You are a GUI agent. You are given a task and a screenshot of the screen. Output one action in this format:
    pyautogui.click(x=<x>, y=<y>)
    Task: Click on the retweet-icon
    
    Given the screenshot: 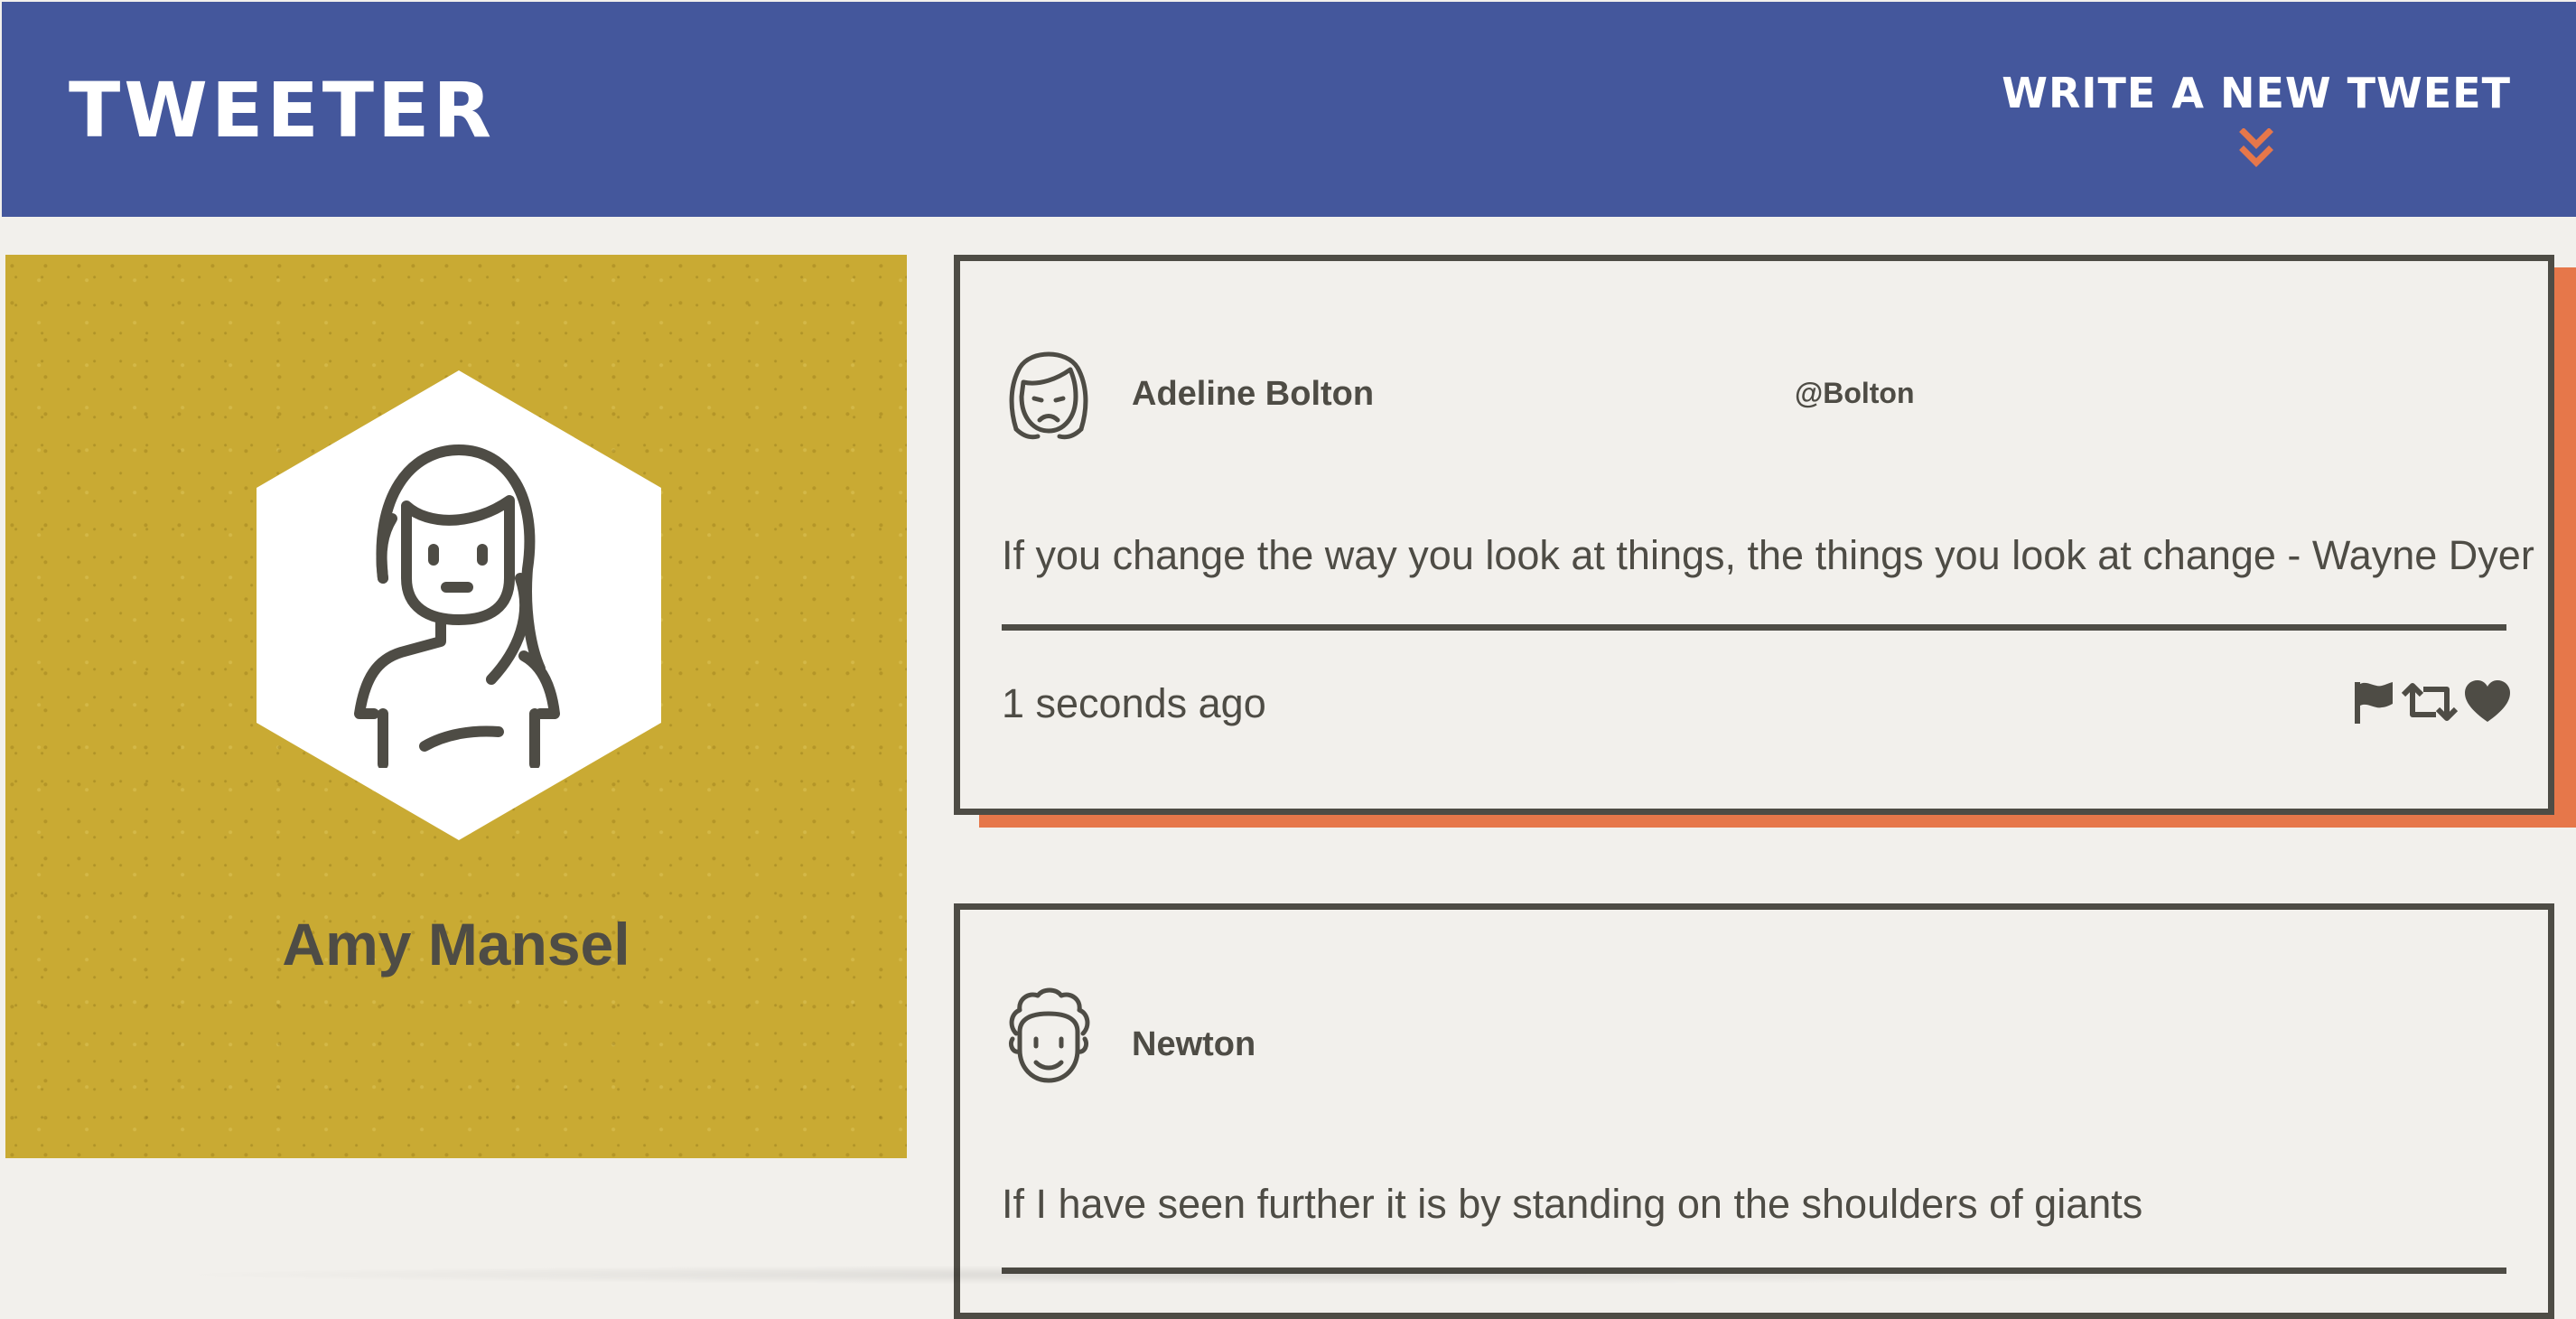 What is the action you would take?
    pyautogui.click(x=2430, y=701)
    